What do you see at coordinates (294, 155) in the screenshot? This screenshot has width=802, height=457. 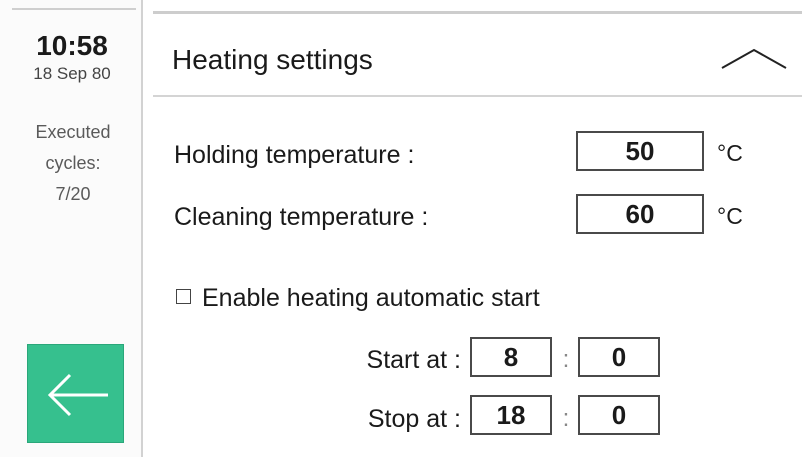 I see `holding-temperature-label: Holding temperature :` at bounding box center [294, 155].